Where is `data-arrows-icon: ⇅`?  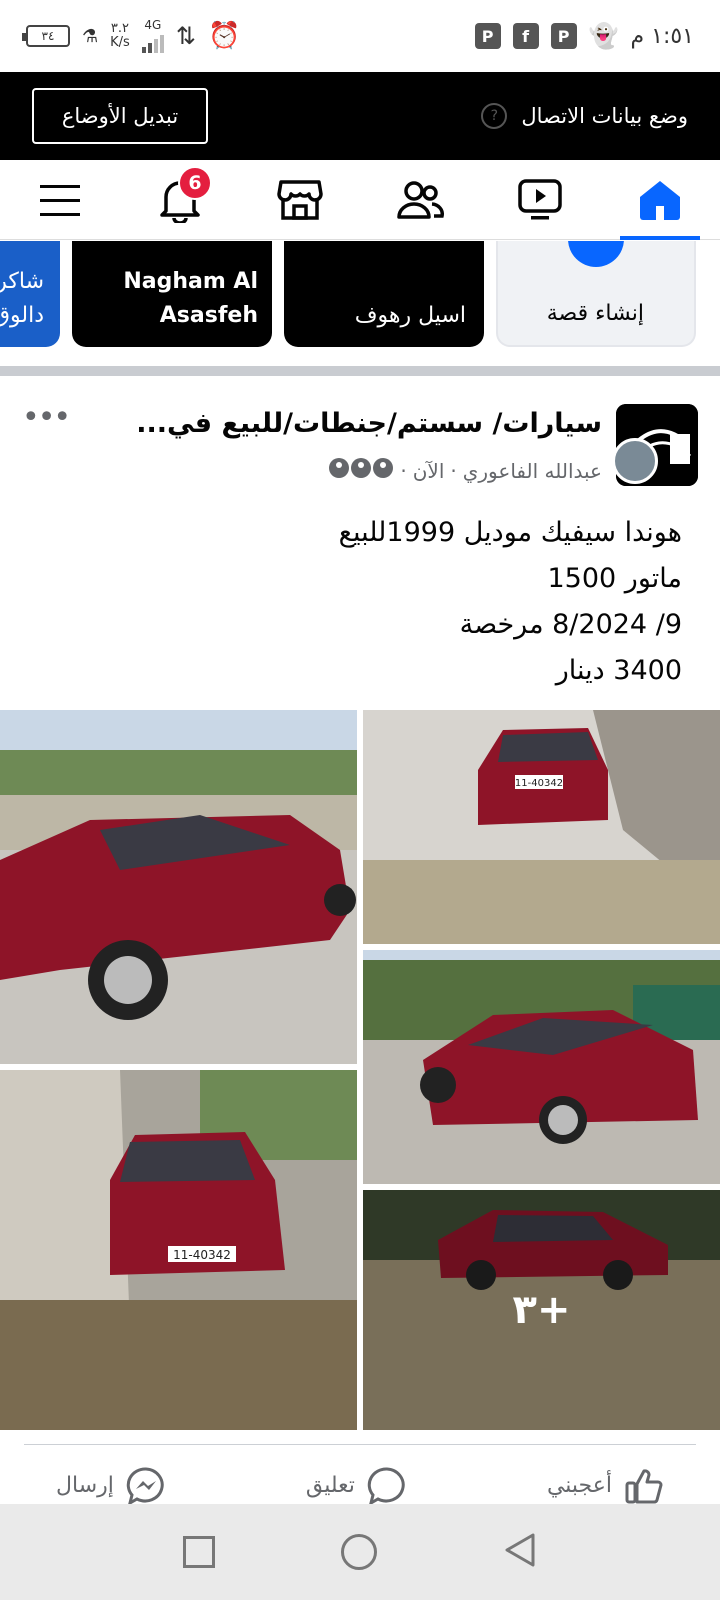 data-arrows-icon: ⇅ is located at coordinates (185, 36).